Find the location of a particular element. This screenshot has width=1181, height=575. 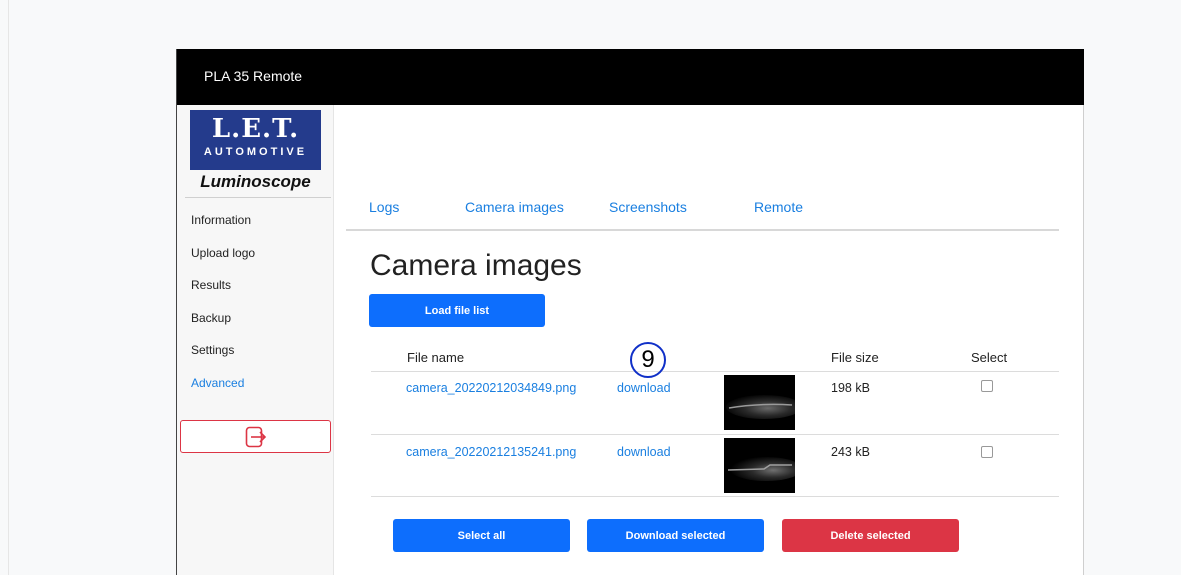

file-size: 243 kB is located at coordinates (850, 452).